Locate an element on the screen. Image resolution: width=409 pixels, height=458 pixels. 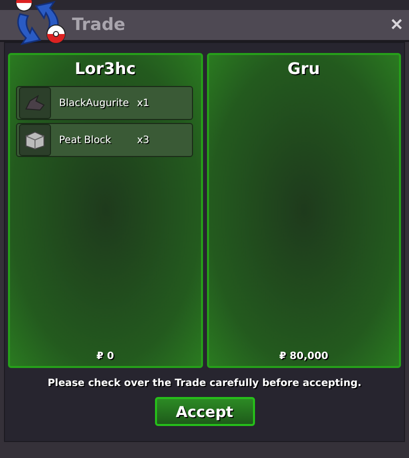
player-name: Gru is located at coordinates (304, 68).